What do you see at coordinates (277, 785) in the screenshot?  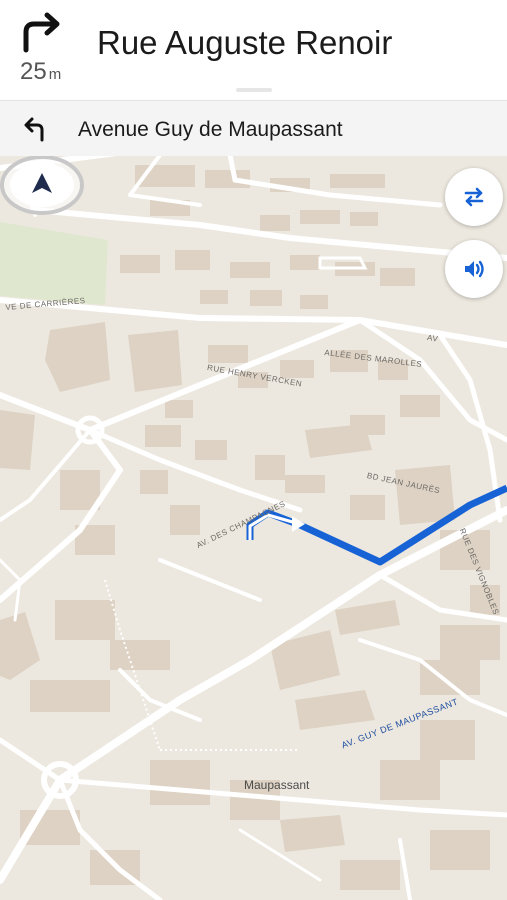 I see `place-label: Maupassant` at bounding box center [277, 785].